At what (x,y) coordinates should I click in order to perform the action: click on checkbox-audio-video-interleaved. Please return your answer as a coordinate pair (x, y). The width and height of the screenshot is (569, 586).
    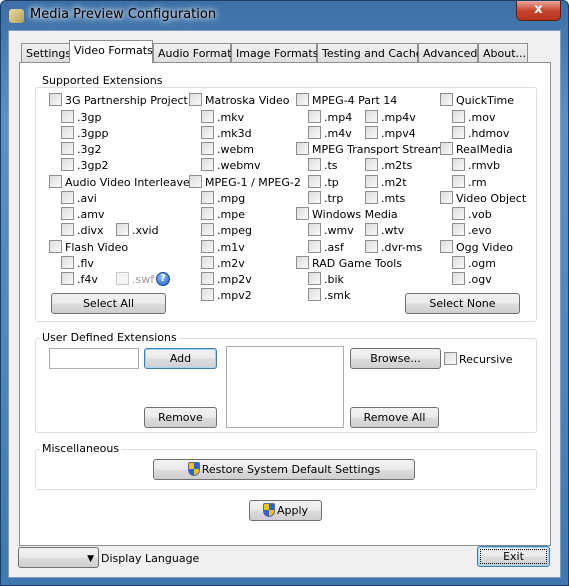
    Looking at the image, I should click on (55, 181).